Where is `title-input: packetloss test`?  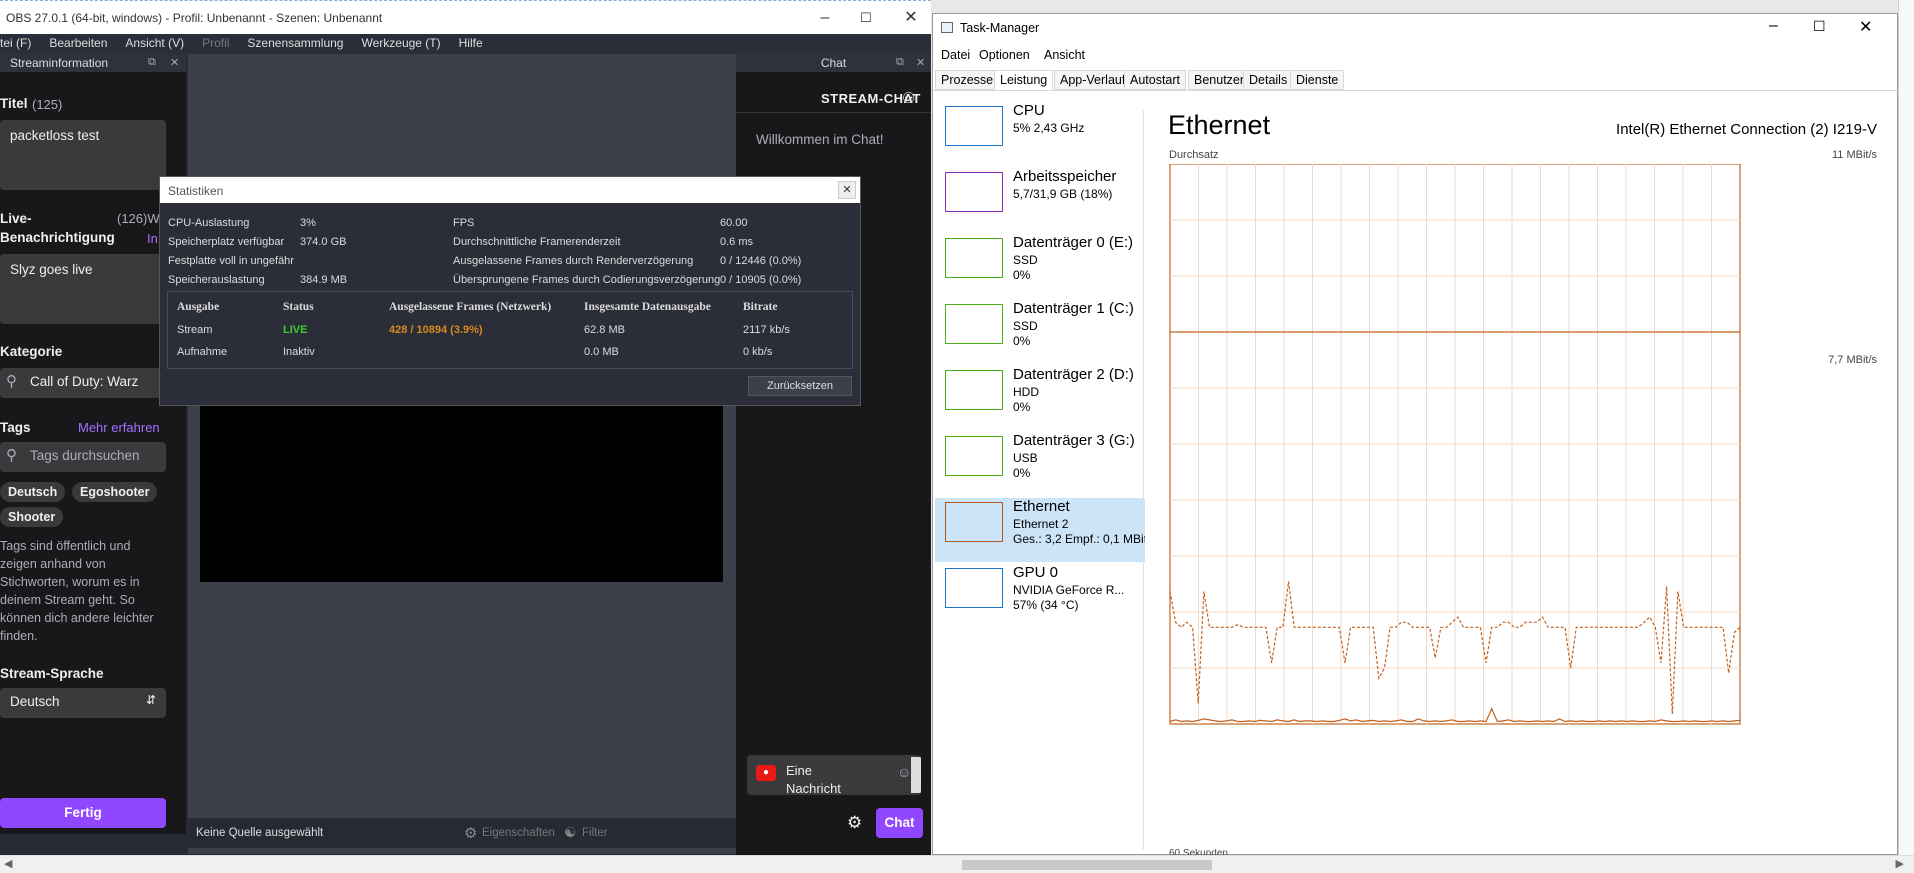 title-input: packetloss test is located at coordinates (83, 155).